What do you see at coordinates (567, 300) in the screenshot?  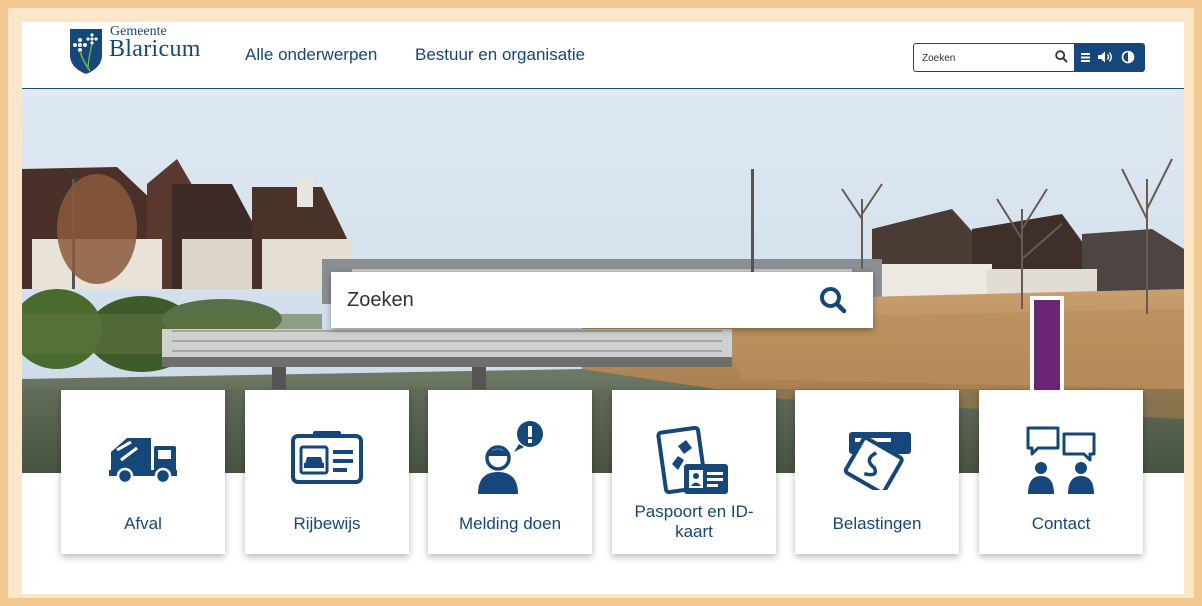 I see `hero-search-input` at bounding box center [567, 300].